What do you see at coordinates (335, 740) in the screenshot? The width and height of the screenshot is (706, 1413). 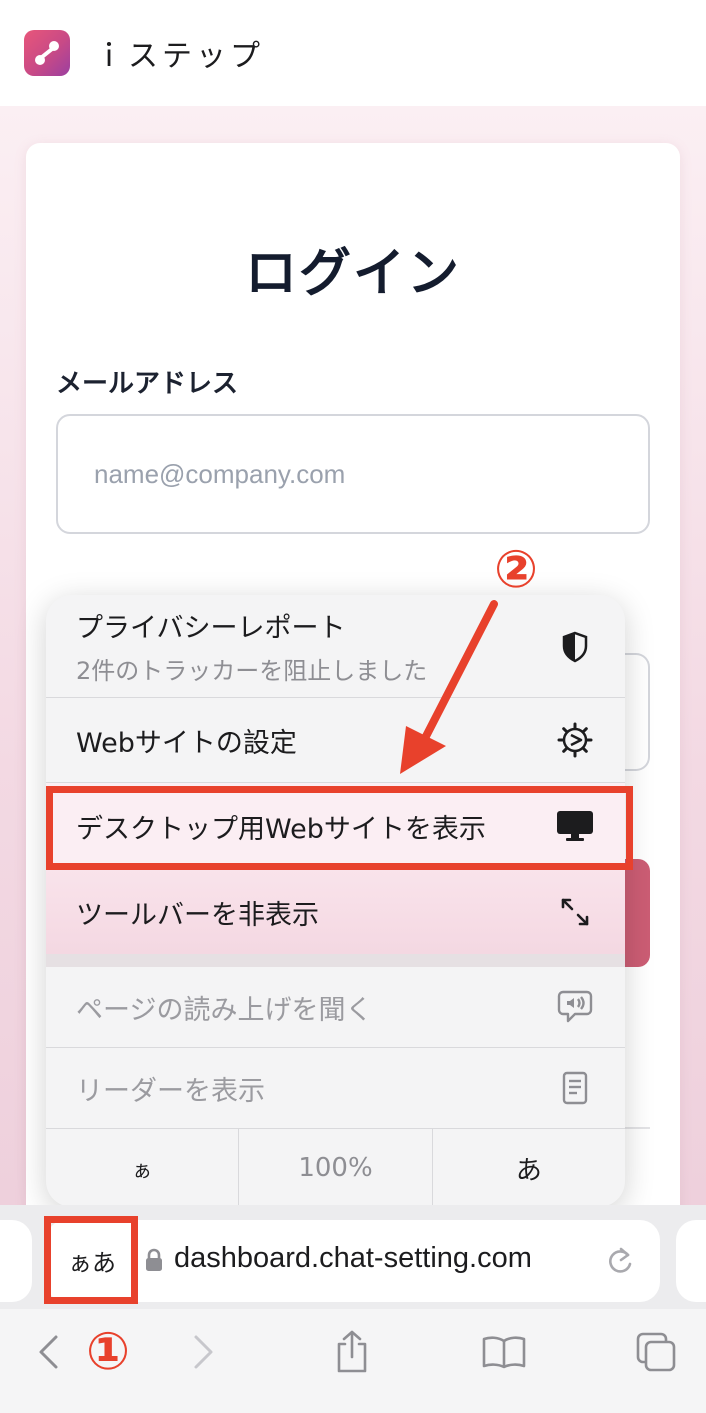 I see `menu-item-website-settings: Webサイトの設定` at bounding box center [335, 740].